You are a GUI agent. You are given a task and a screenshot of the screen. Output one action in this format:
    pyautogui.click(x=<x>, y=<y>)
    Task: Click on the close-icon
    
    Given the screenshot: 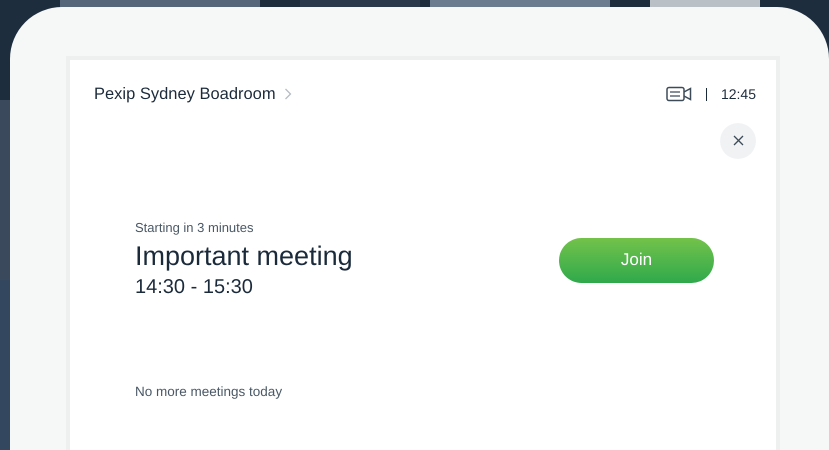 What is the action you would take?
    pyautogui.click(x=738, y=140)
    